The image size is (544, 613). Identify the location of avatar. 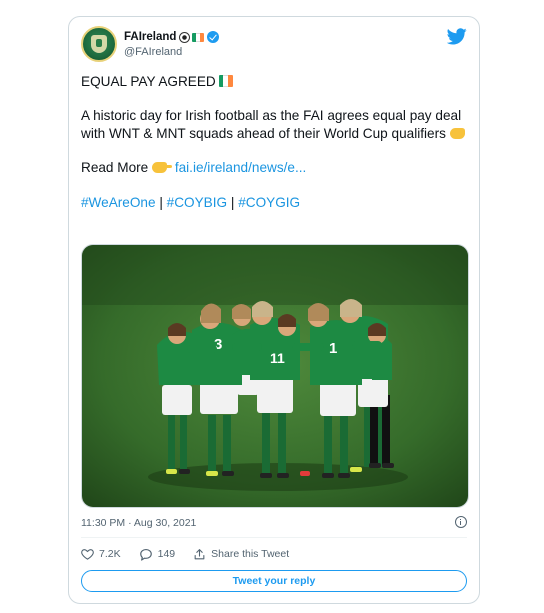
(99, 44).